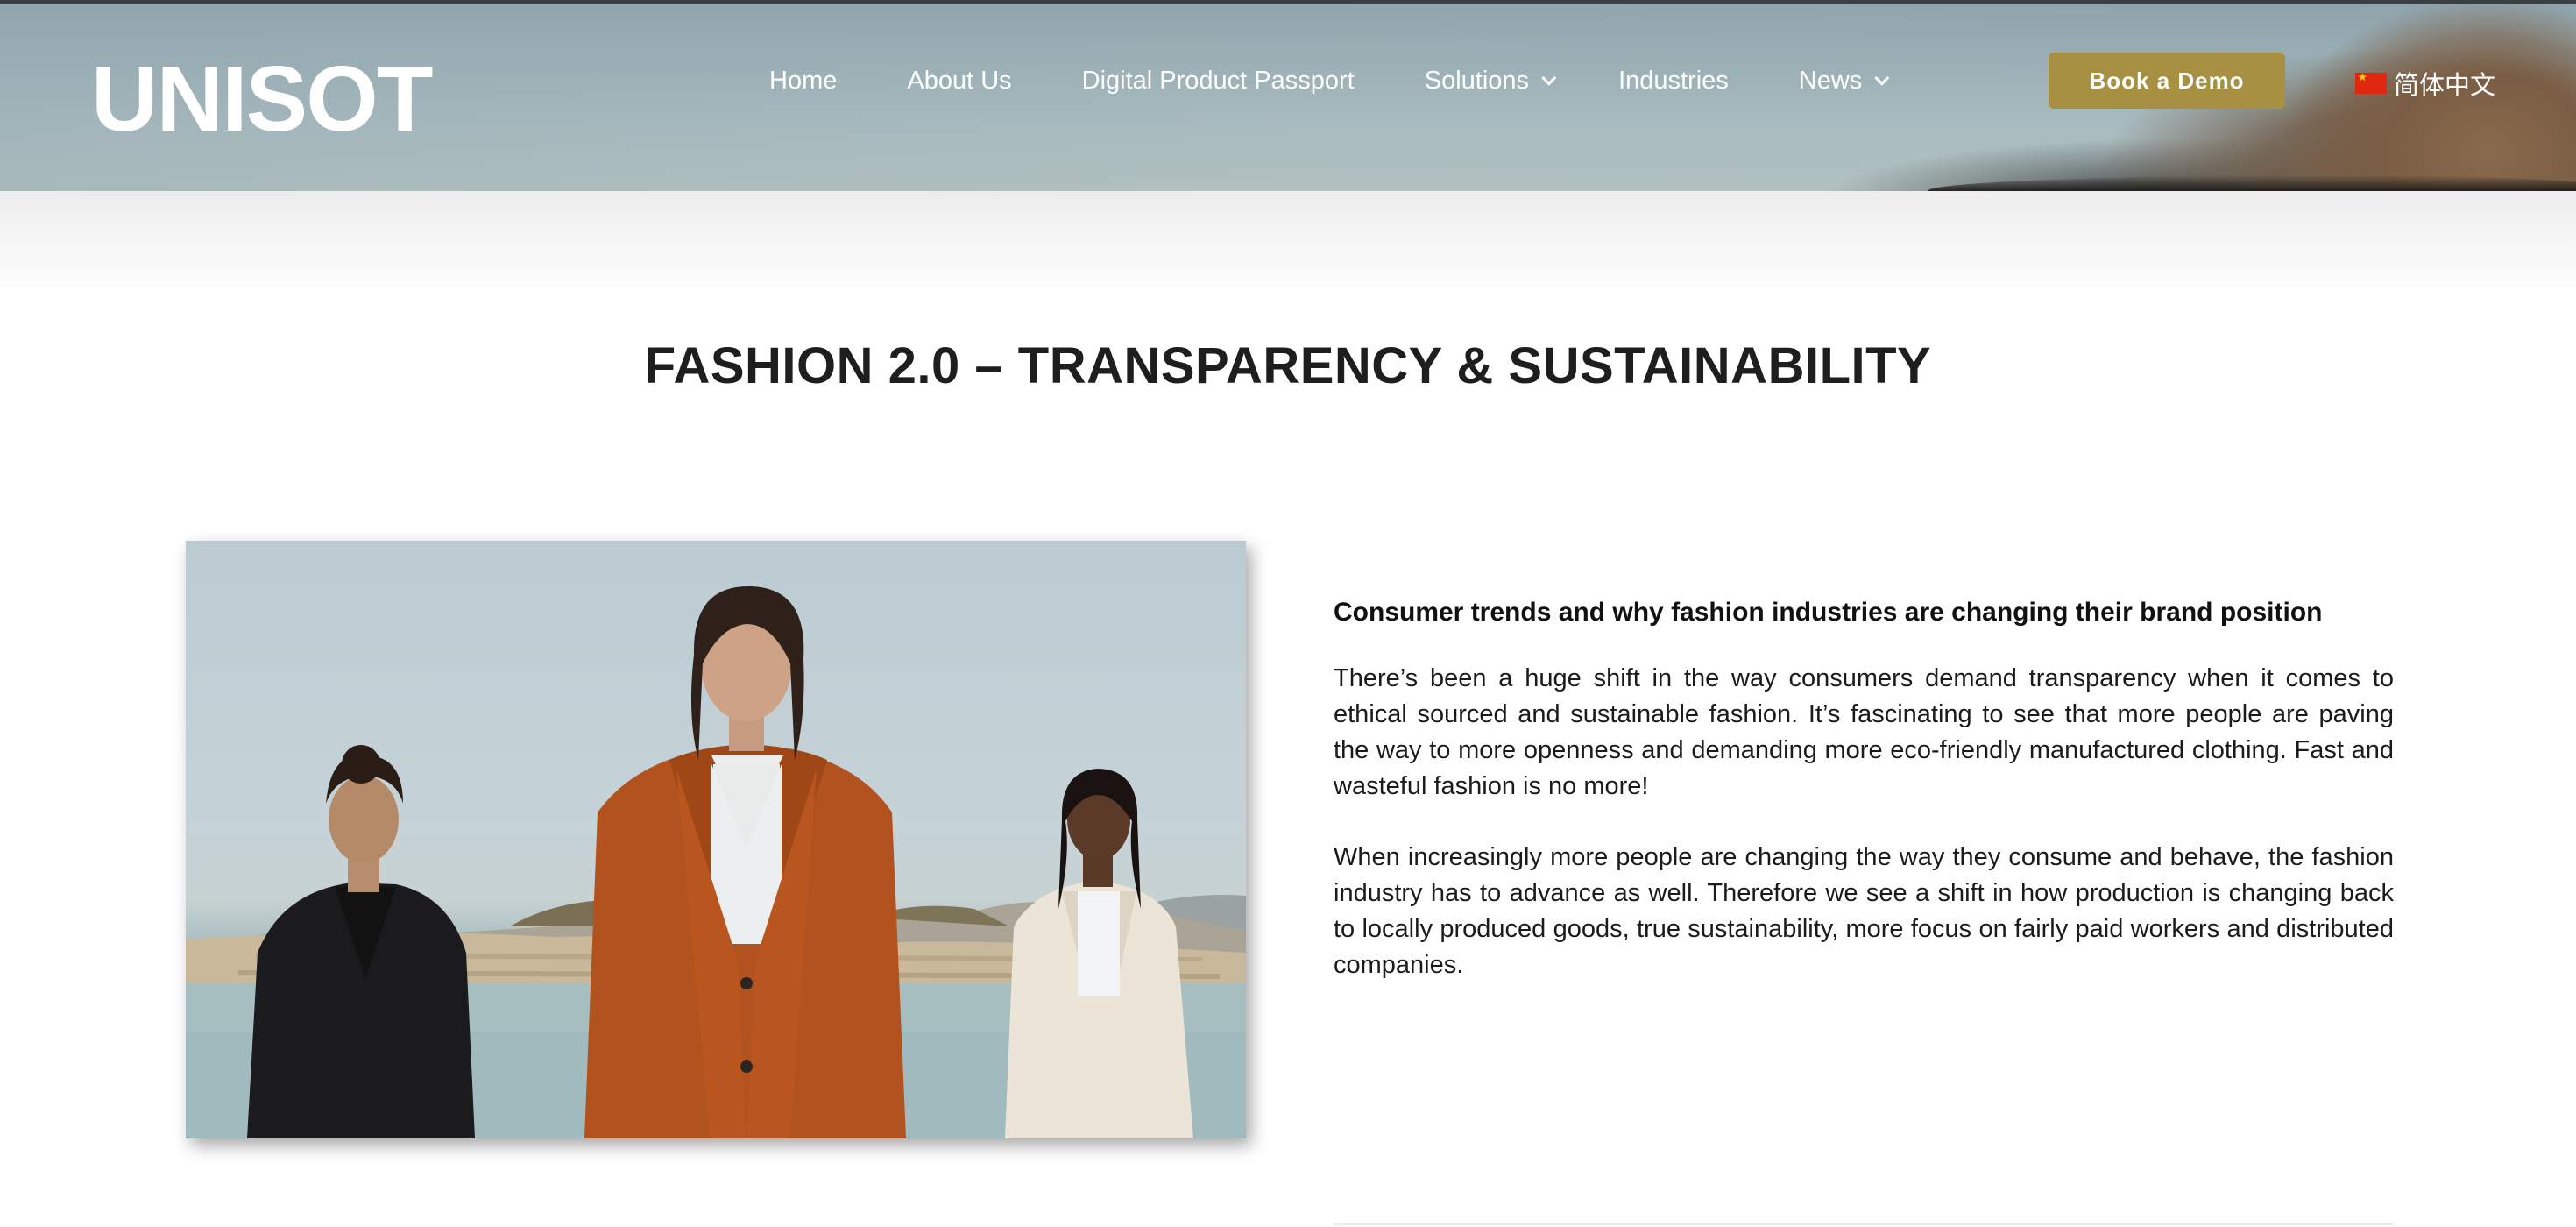 This screenshot has height=1227, width=2576. I want to click on language-label: 简体中文, so click(2445, 86).